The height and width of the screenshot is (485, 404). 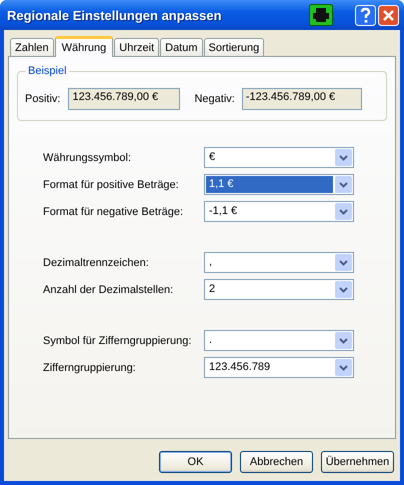 What do you see at coordinates (302, 99) in the screenshot?
I see `negative-example-field: -123.456.789,00 €` at bounding box center [302, 99].